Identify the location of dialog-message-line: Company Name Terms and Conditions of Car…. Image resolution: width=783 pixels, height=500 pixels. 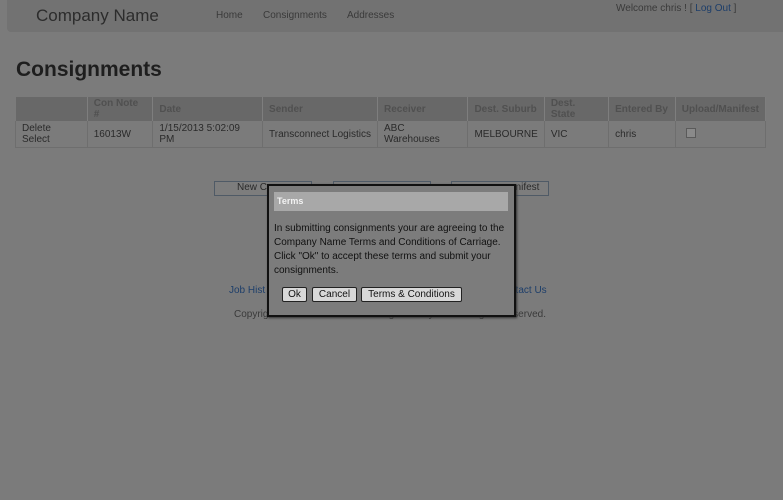
(387, 242).